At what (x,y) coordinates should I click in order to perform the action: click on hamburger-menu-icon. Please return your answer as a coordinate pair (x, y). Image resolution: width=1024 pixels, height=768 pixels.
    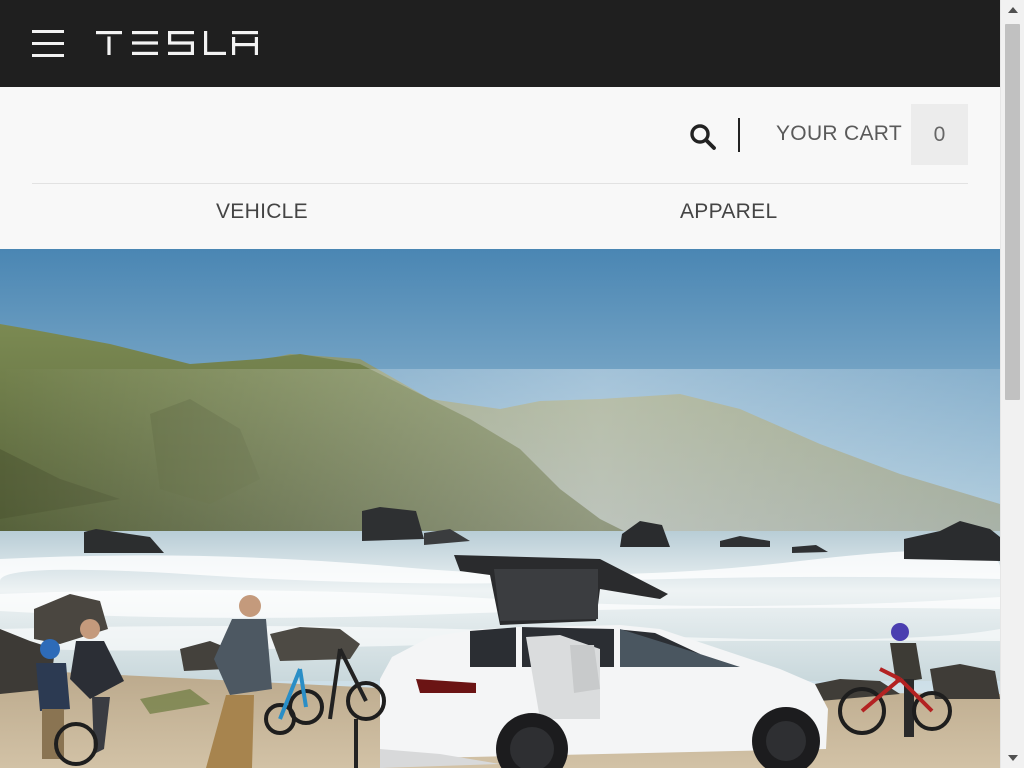
    Looking at the image, I should click on (48, 44).